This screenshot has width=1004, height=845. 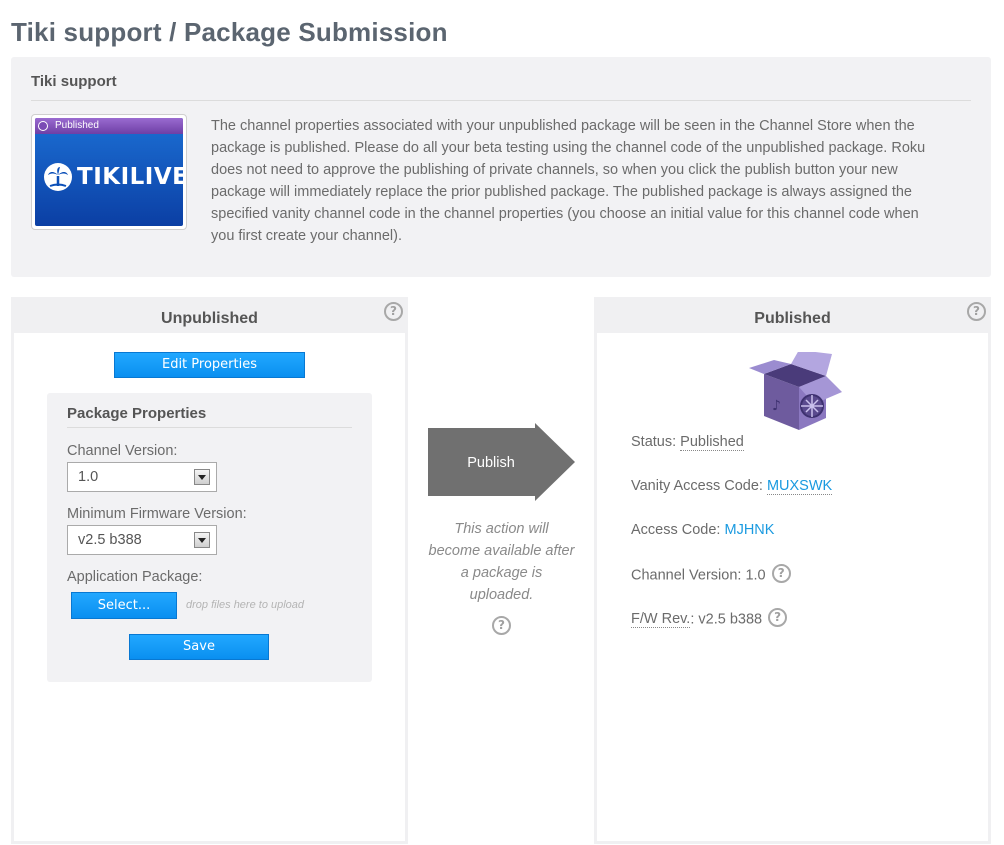 What do you see at coordinates (229, 32) in the screenshot?
I see `page-title: Tiki support / Package Submission` at bounding box center [229, 32].